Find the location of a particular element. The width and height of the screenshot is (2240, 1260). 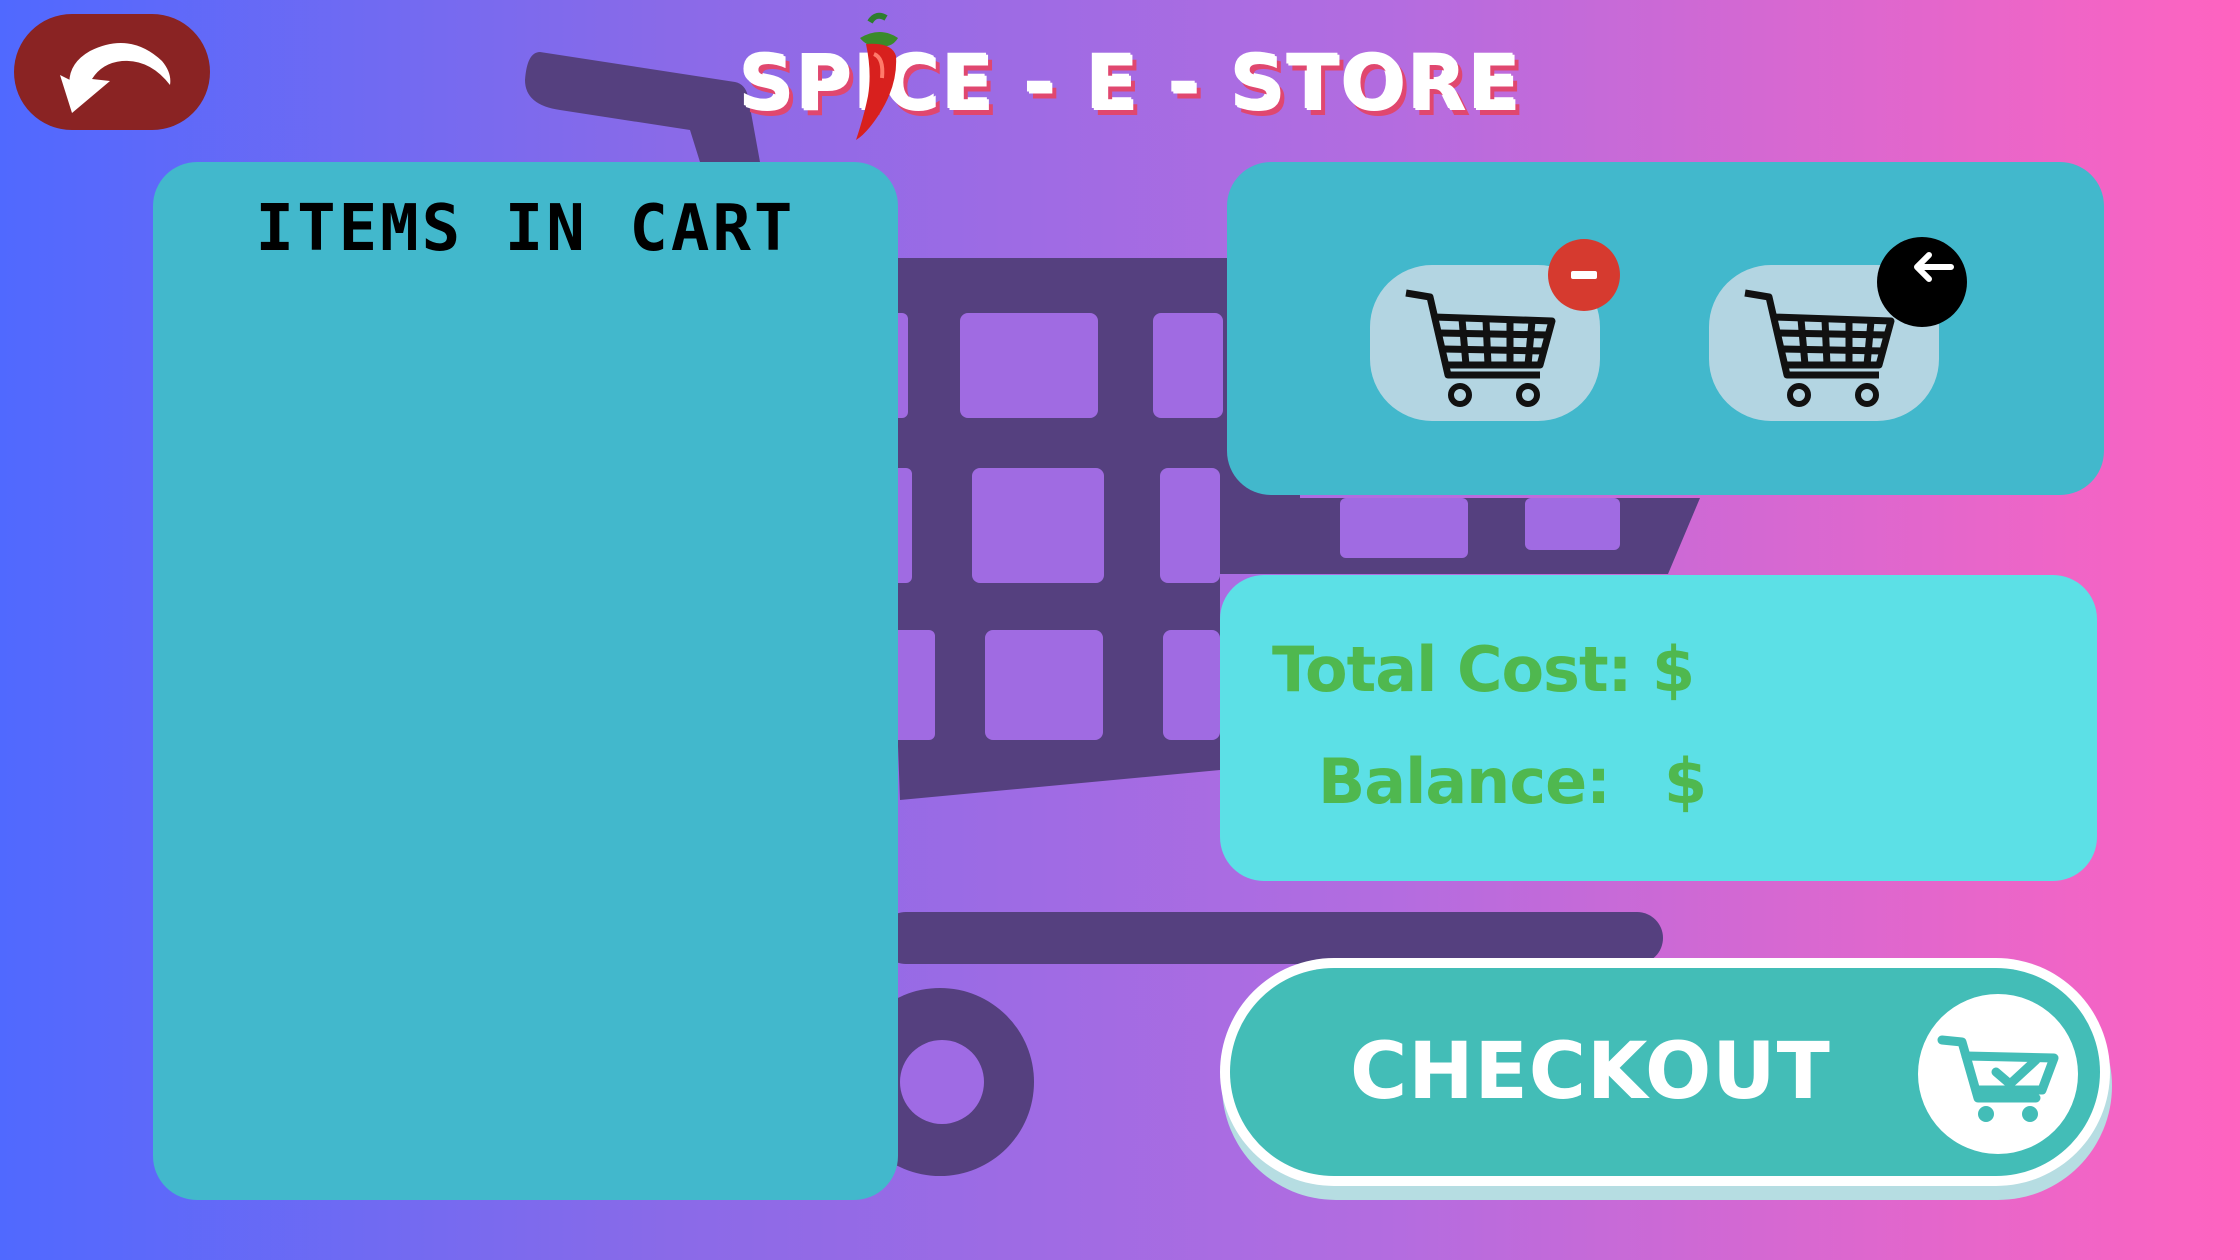

balance-label: Balance: is located at coordinates (1464, 781).